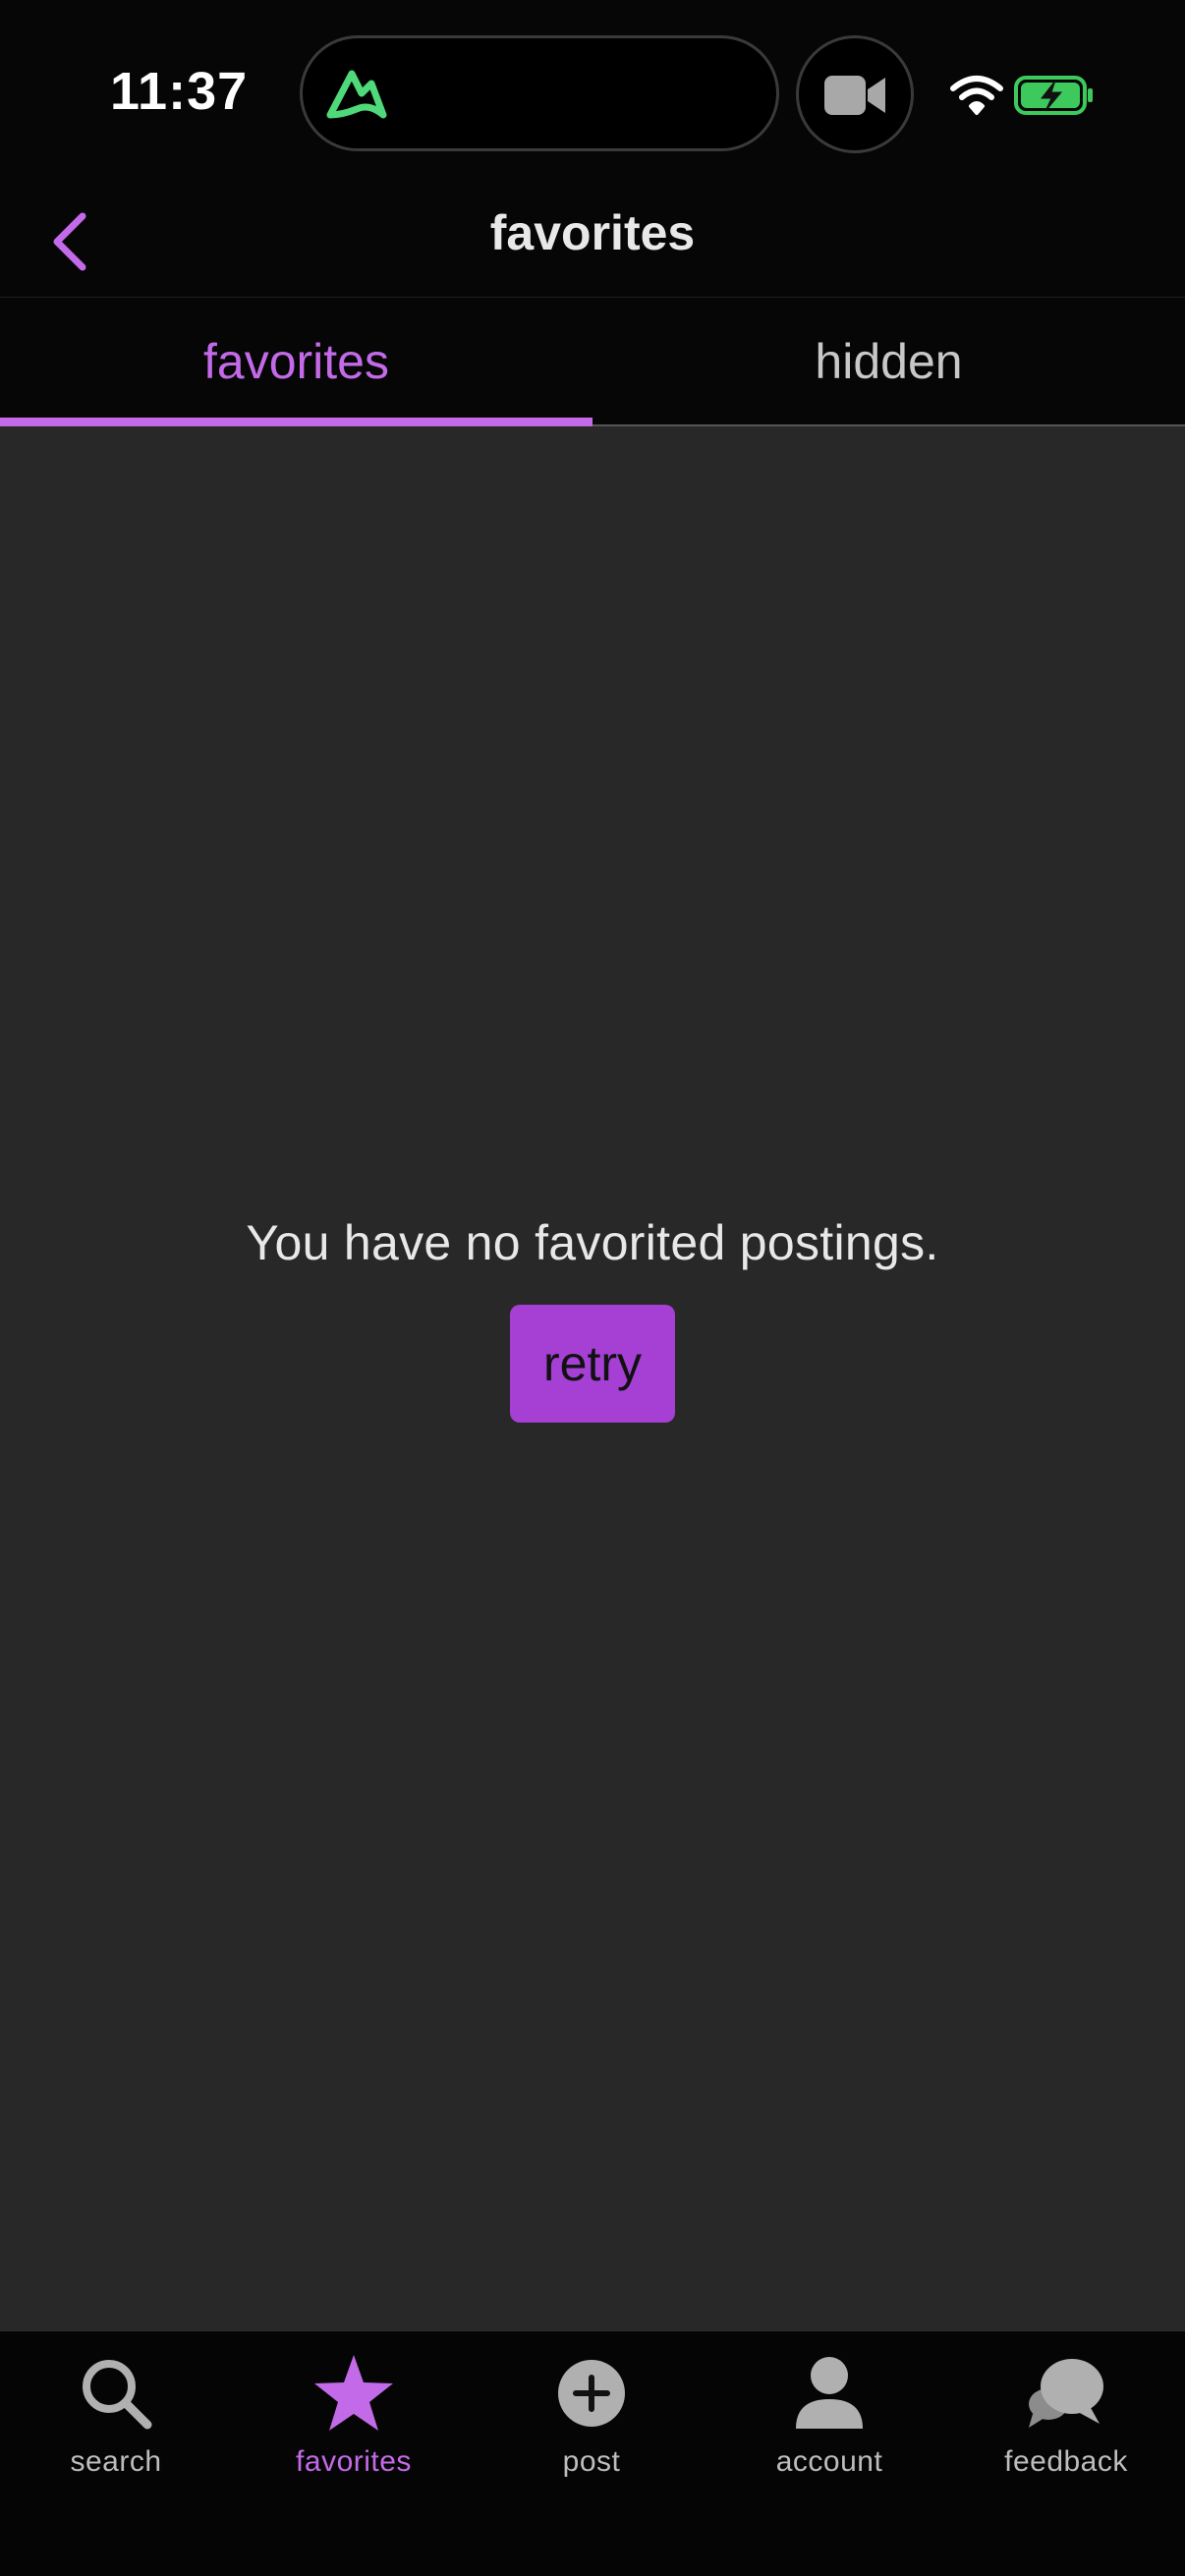 This screenshot has width=1185, height=2576. What do you see at coordinates (118, 2395) in the screenshot?
I see `search-icon` at bounding box center [118, 2395].